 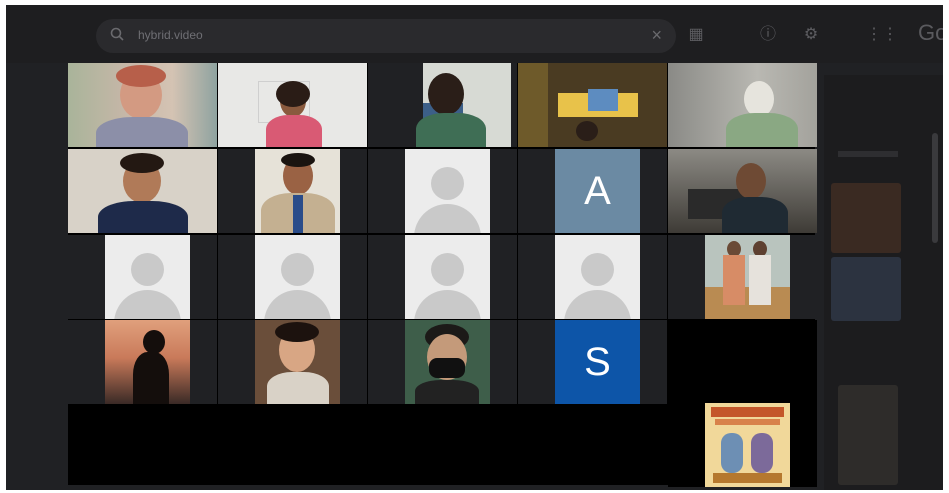 What do you see at coordinates (656, 35) in the screenshot?
I see `clear-icon: ×` at bounding box center [656, 35].